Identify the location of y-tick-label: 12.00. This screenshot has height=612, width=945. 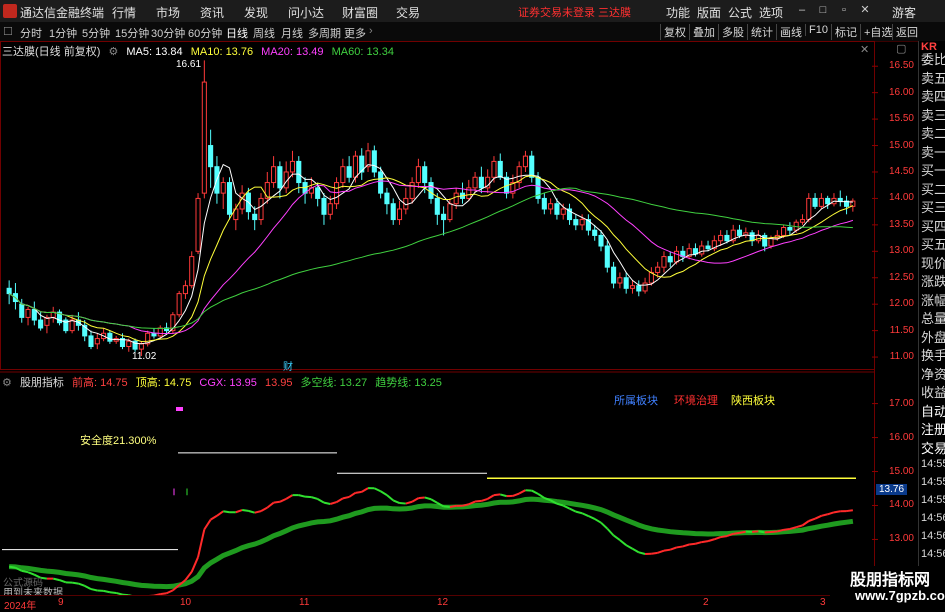
(893, 303).